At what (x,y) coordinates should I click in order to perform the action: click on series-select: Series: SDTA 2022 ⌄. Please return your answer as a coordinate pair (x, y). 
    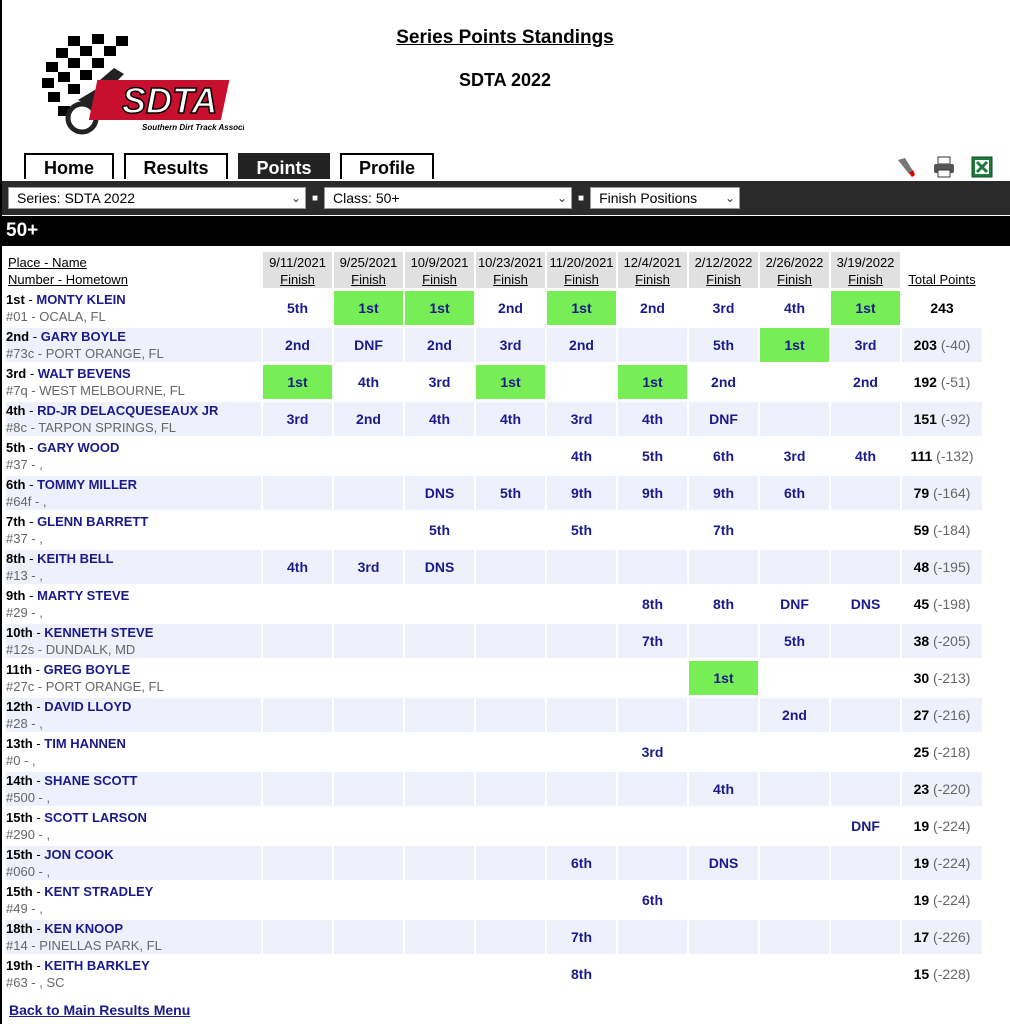
    Looking at the image, I should click on (157, 198).